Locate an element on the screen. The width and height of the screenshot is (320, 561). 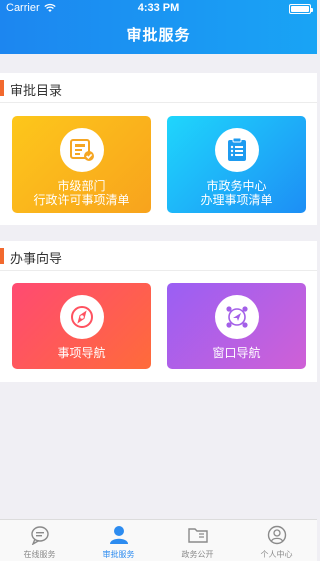
service-center-card: 市政务中心 办理事项清单 is located at coordinates (236, 164).